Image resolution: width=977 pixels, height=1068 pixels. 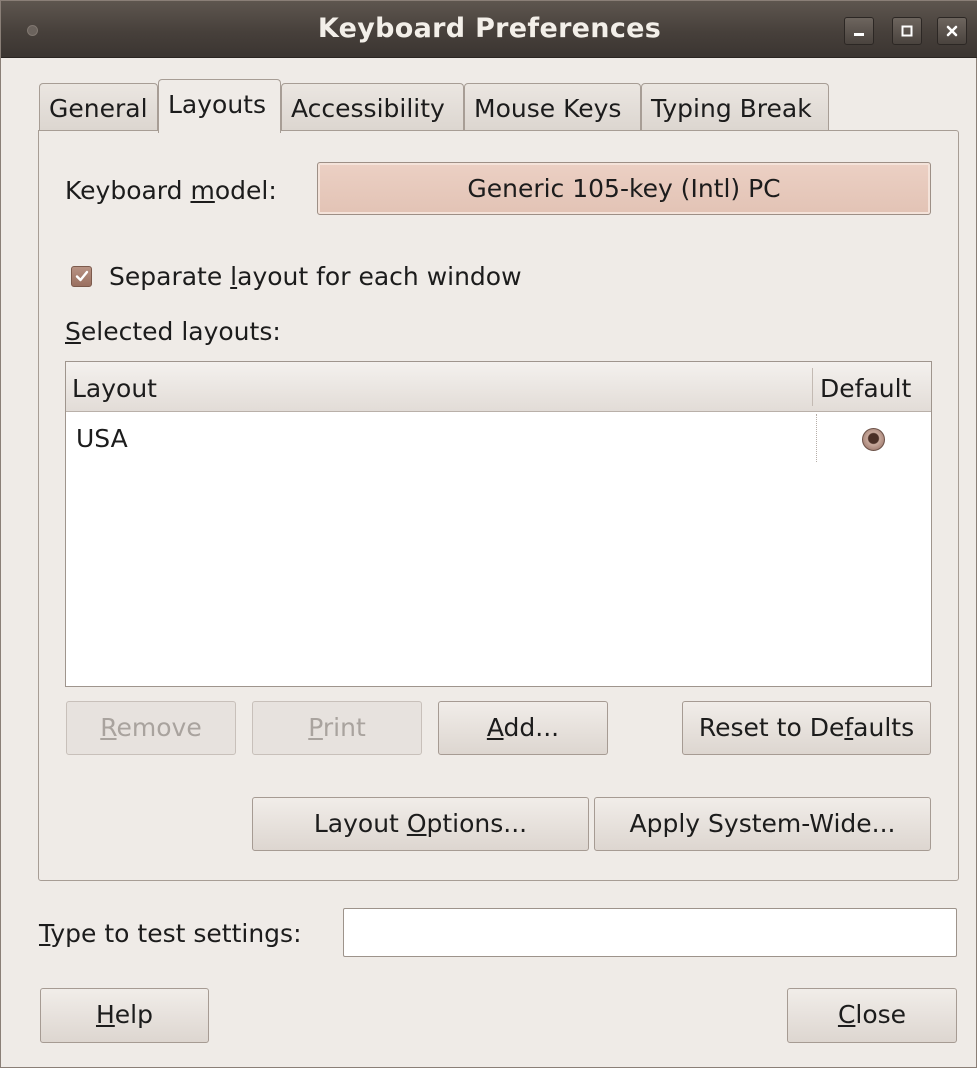 I want to click on close-window-button, so click(x=952, y=31).